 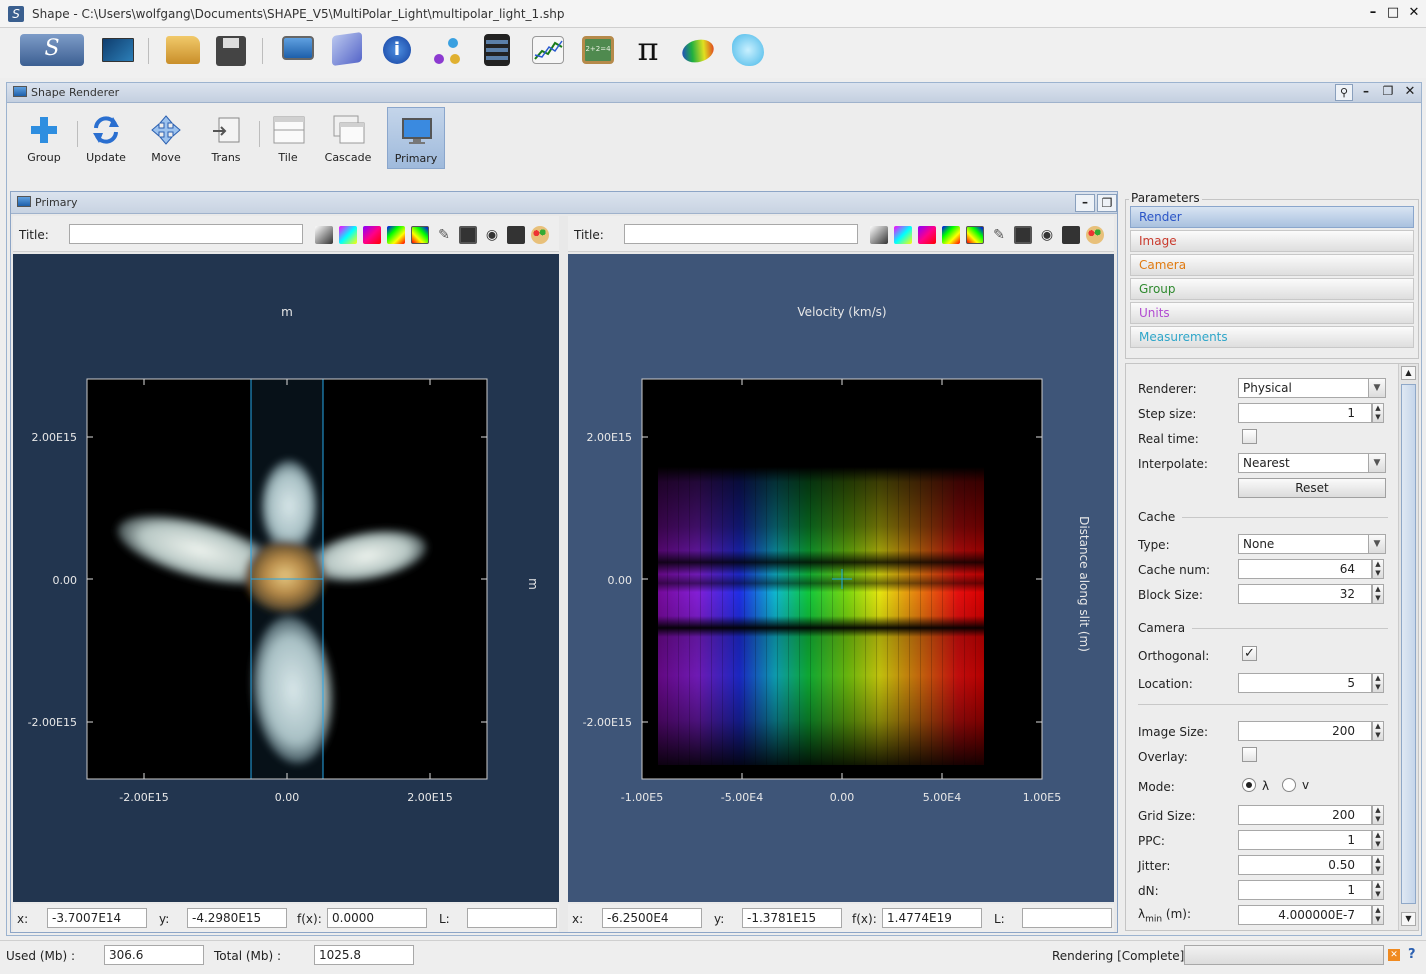 I want to click on lambda-min-field: 4.000000E-7, so click(x=1305, y=915).